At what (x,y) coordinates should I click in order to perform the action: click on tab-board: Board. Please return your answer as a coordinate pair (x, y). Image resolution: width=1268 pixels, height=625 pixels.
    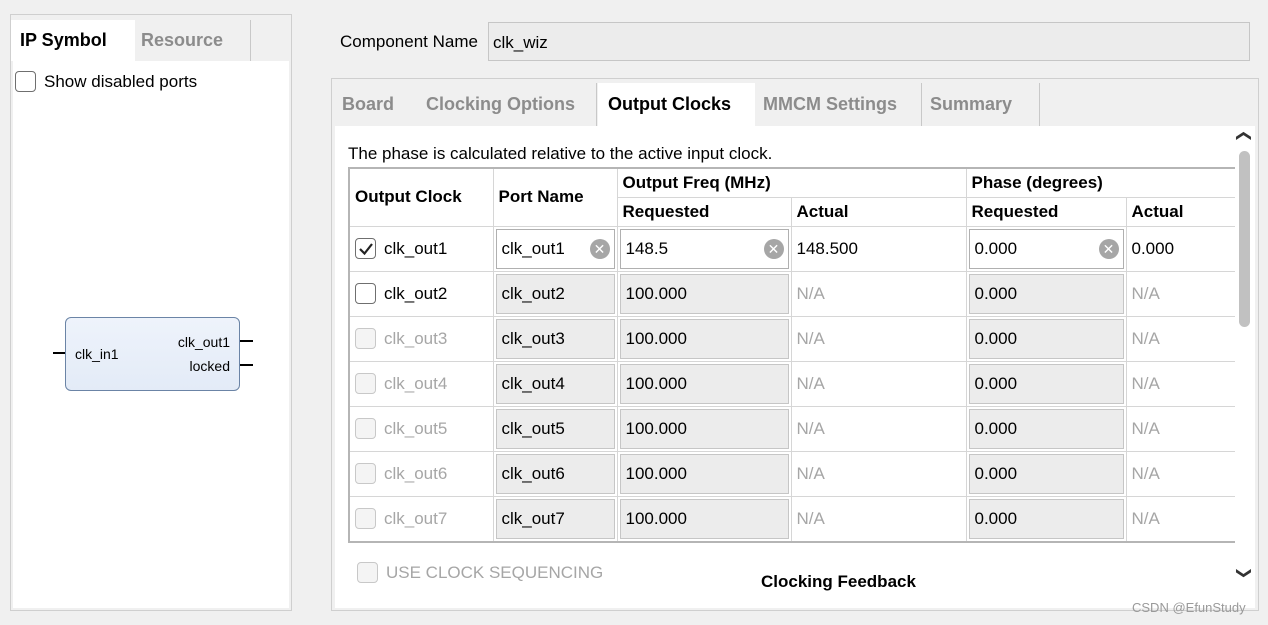
    Looking at the image, I should click on (374, 104).